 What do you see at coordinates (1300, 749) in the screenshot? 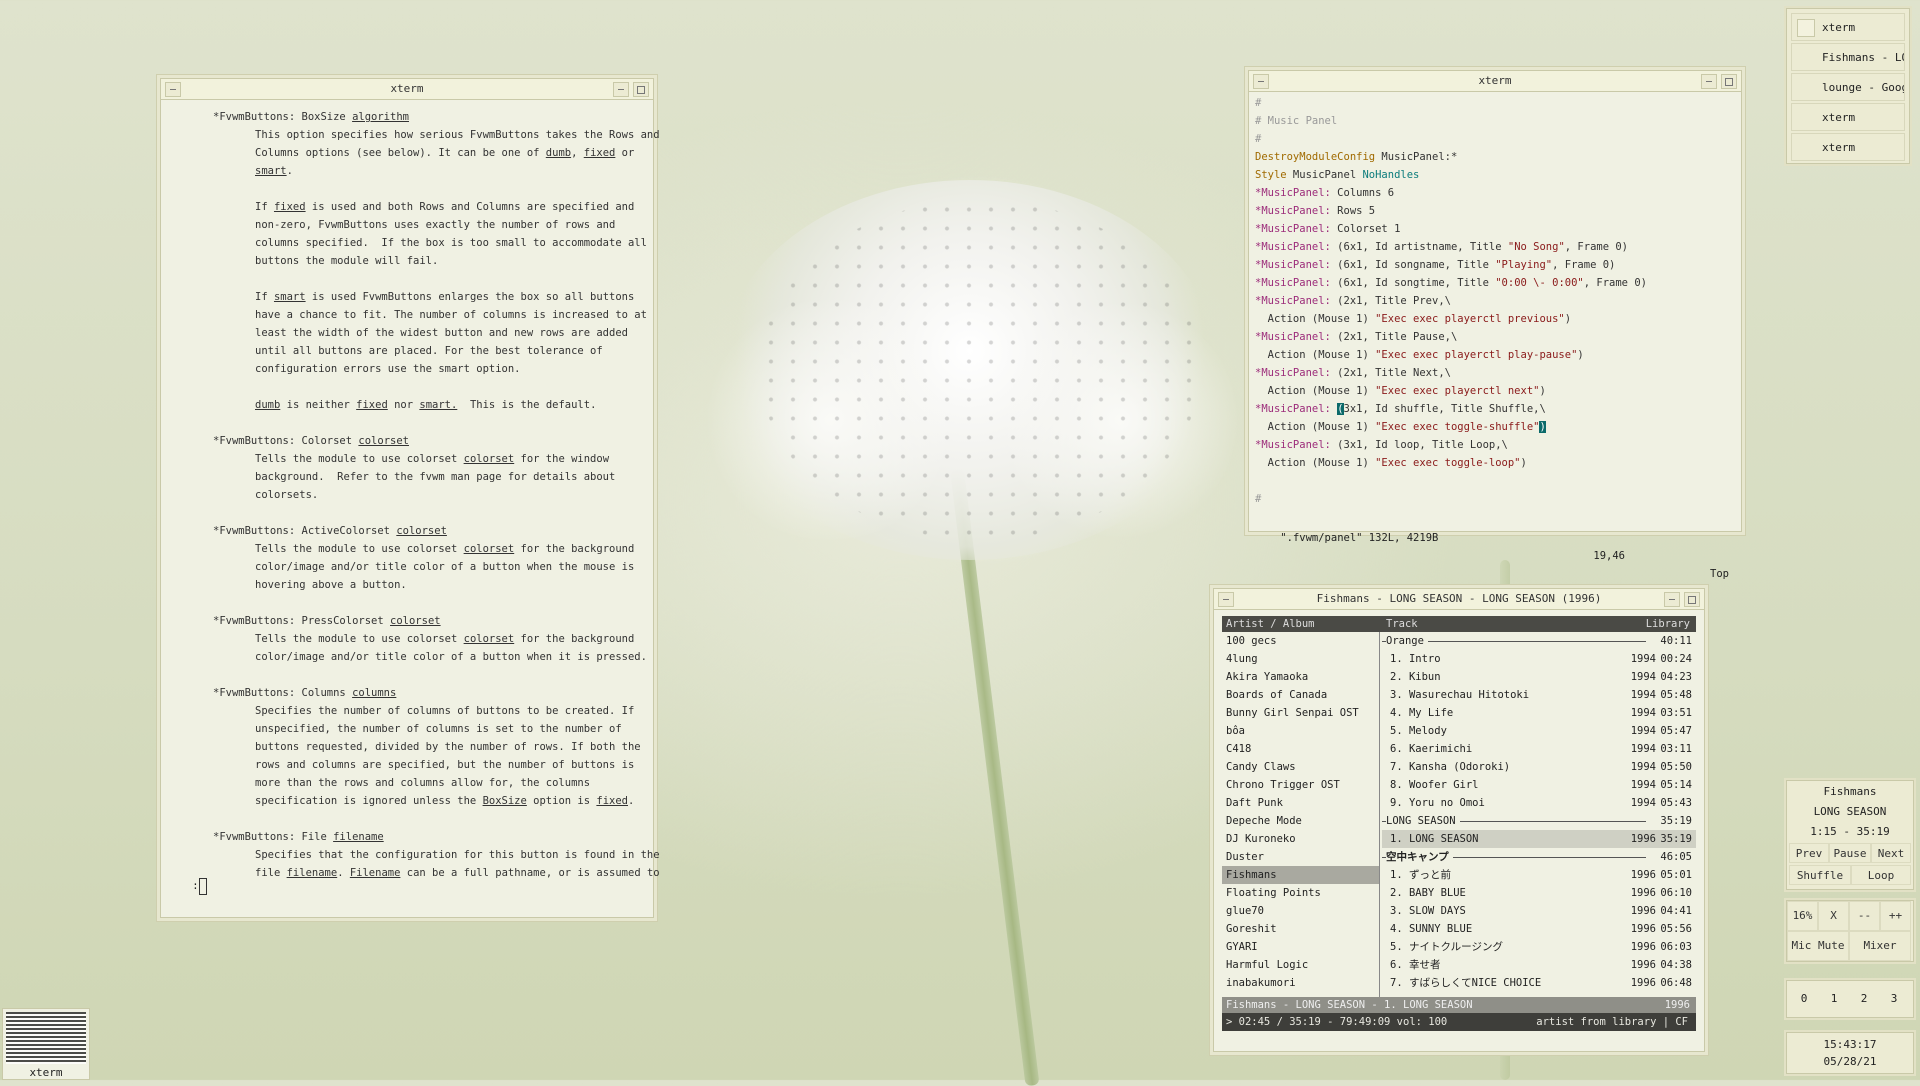
I see `artist-item: C418` at bounding box center [1300, 749].